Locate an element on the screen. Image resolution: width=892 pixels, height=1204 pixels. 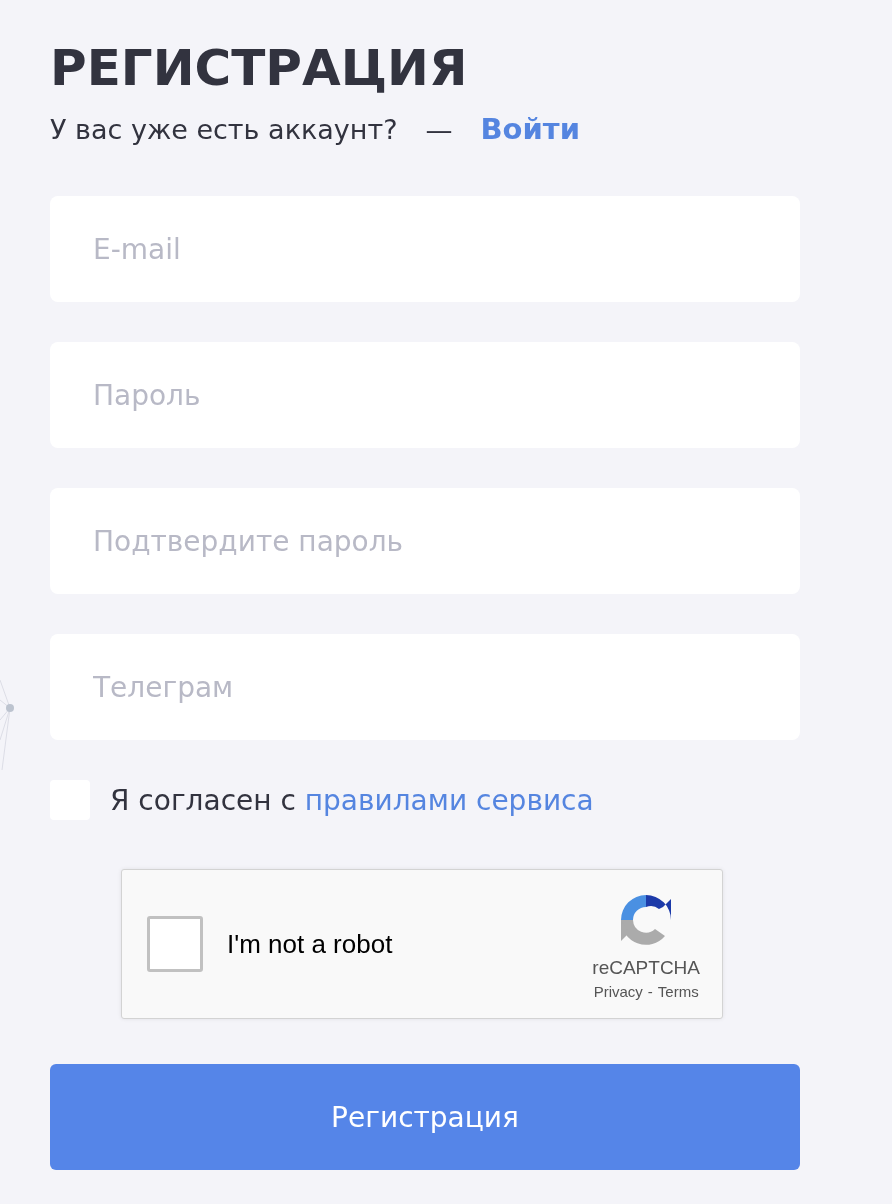
agreement-text: Я согласен с правилами сервиса is located at coordinates (352, 800).